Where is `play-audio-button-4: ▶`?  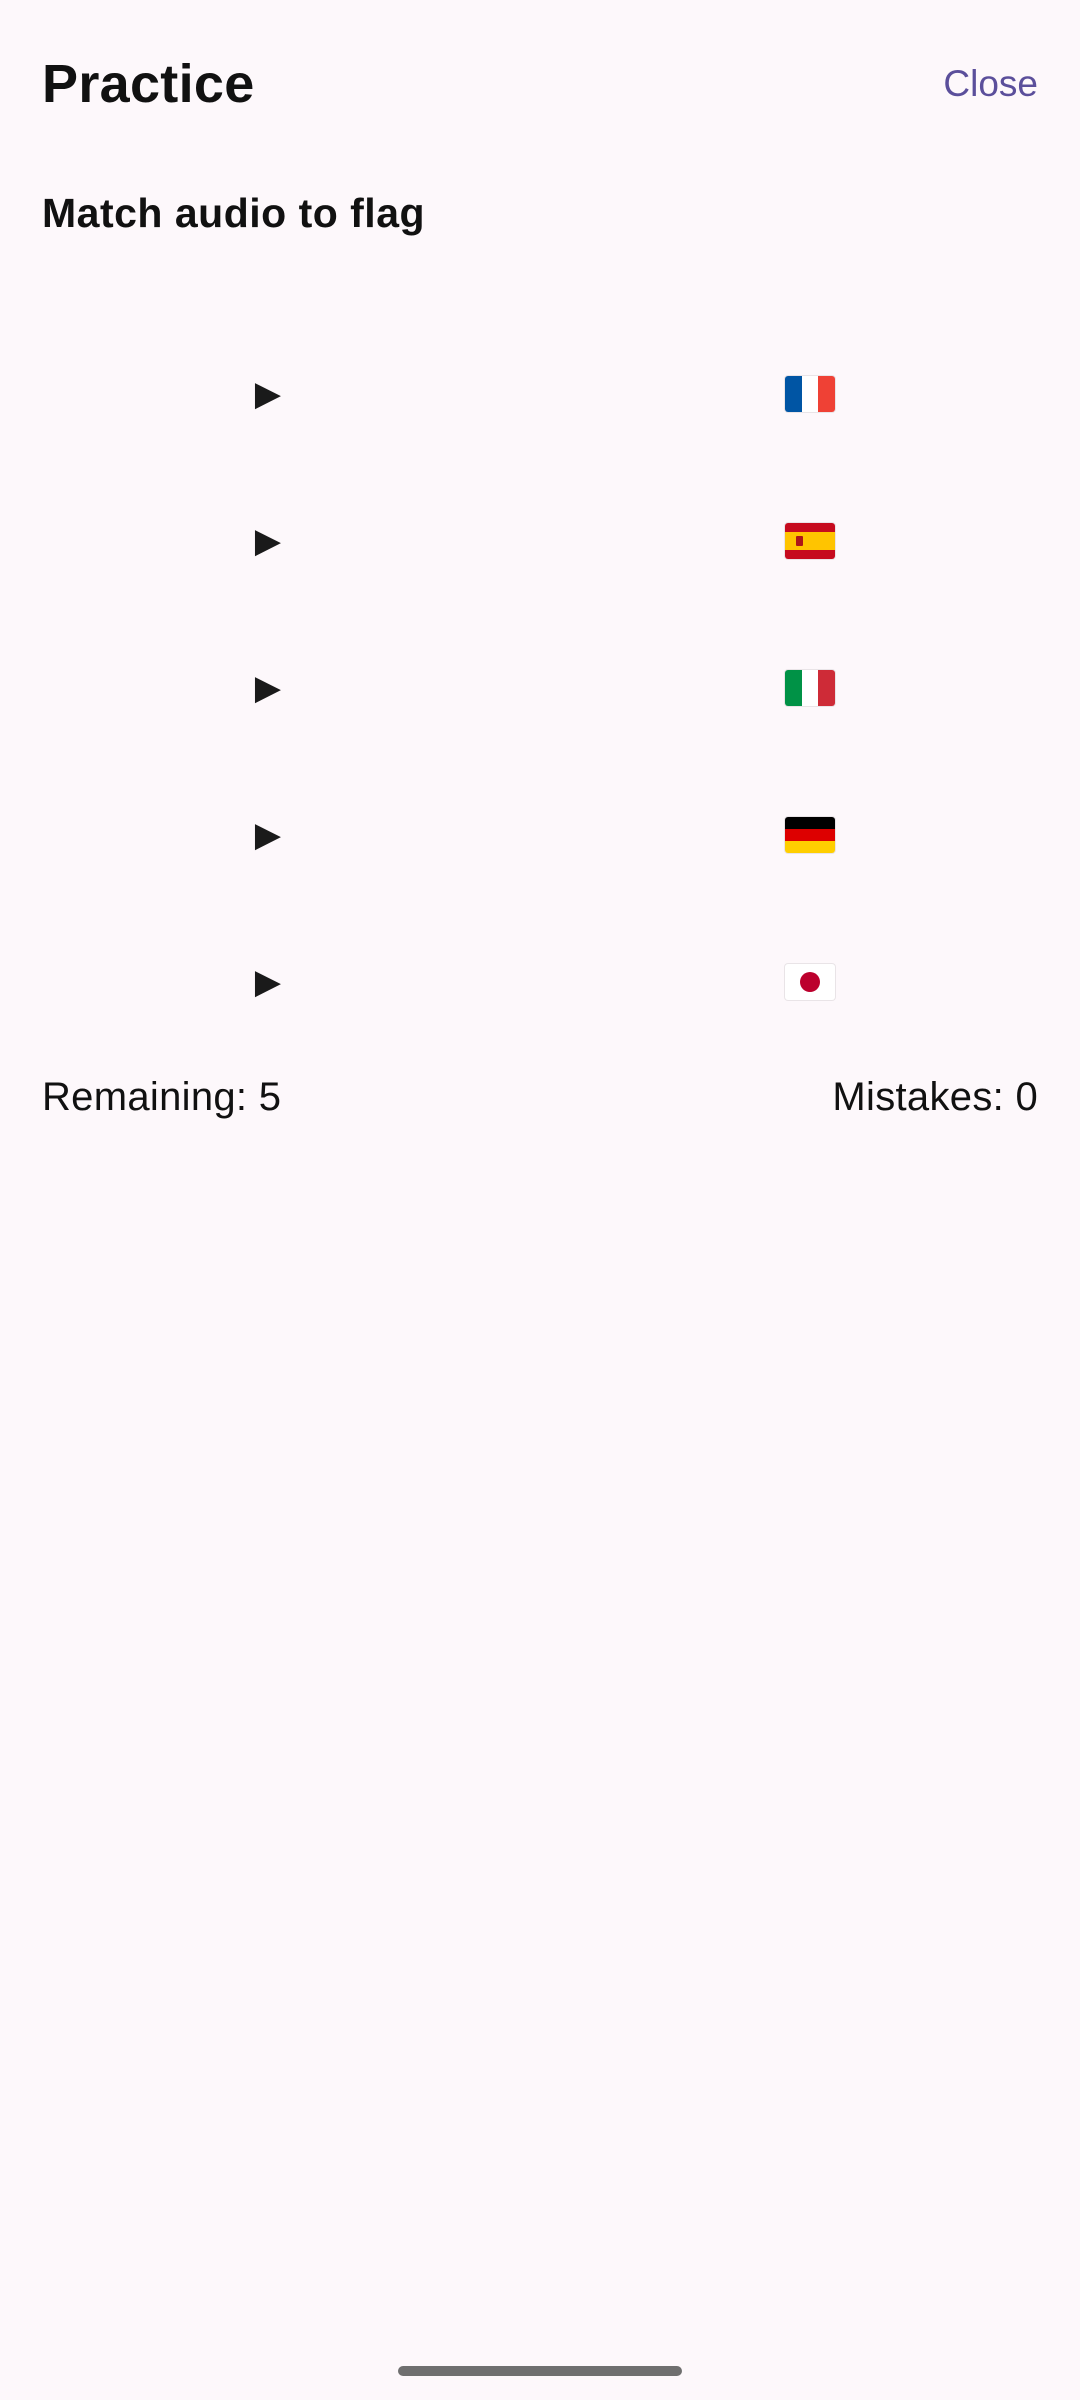
play-audio-button-4: ▶ is located at coordinates (270, 835).